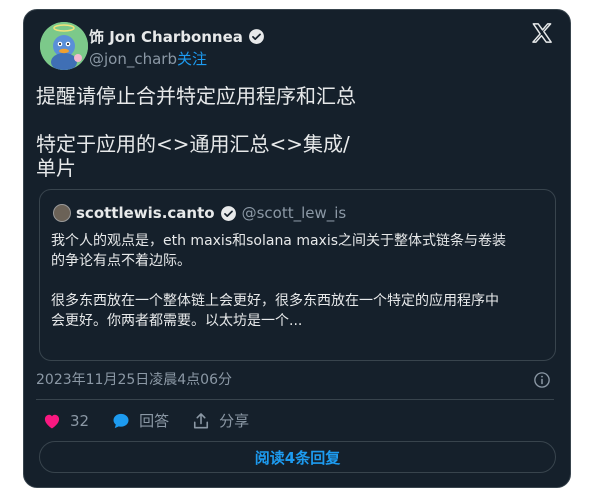 Image resolution: width=591 pixels, height=494 pixels. I want to click on quoted-handle: @scott_lew_is, so click(294, 213).